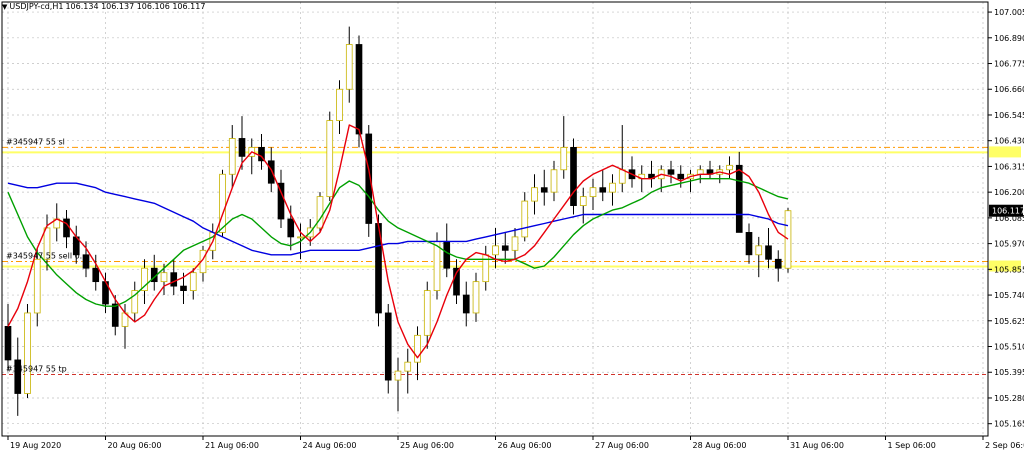 The image size is (1024, 458). Describe the element at coordinates (525, 445) in the screenshot. I see `x-tick-label: 26 Aug 06:00` at that location.